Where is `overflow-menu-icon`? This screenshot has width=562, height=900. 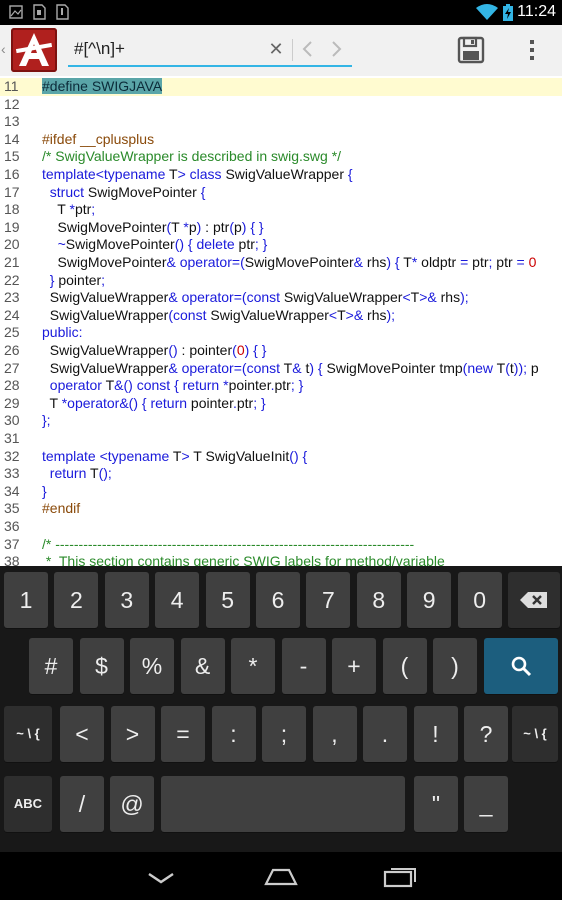
overflow-menu-icon is located at coordinates (532, 50).